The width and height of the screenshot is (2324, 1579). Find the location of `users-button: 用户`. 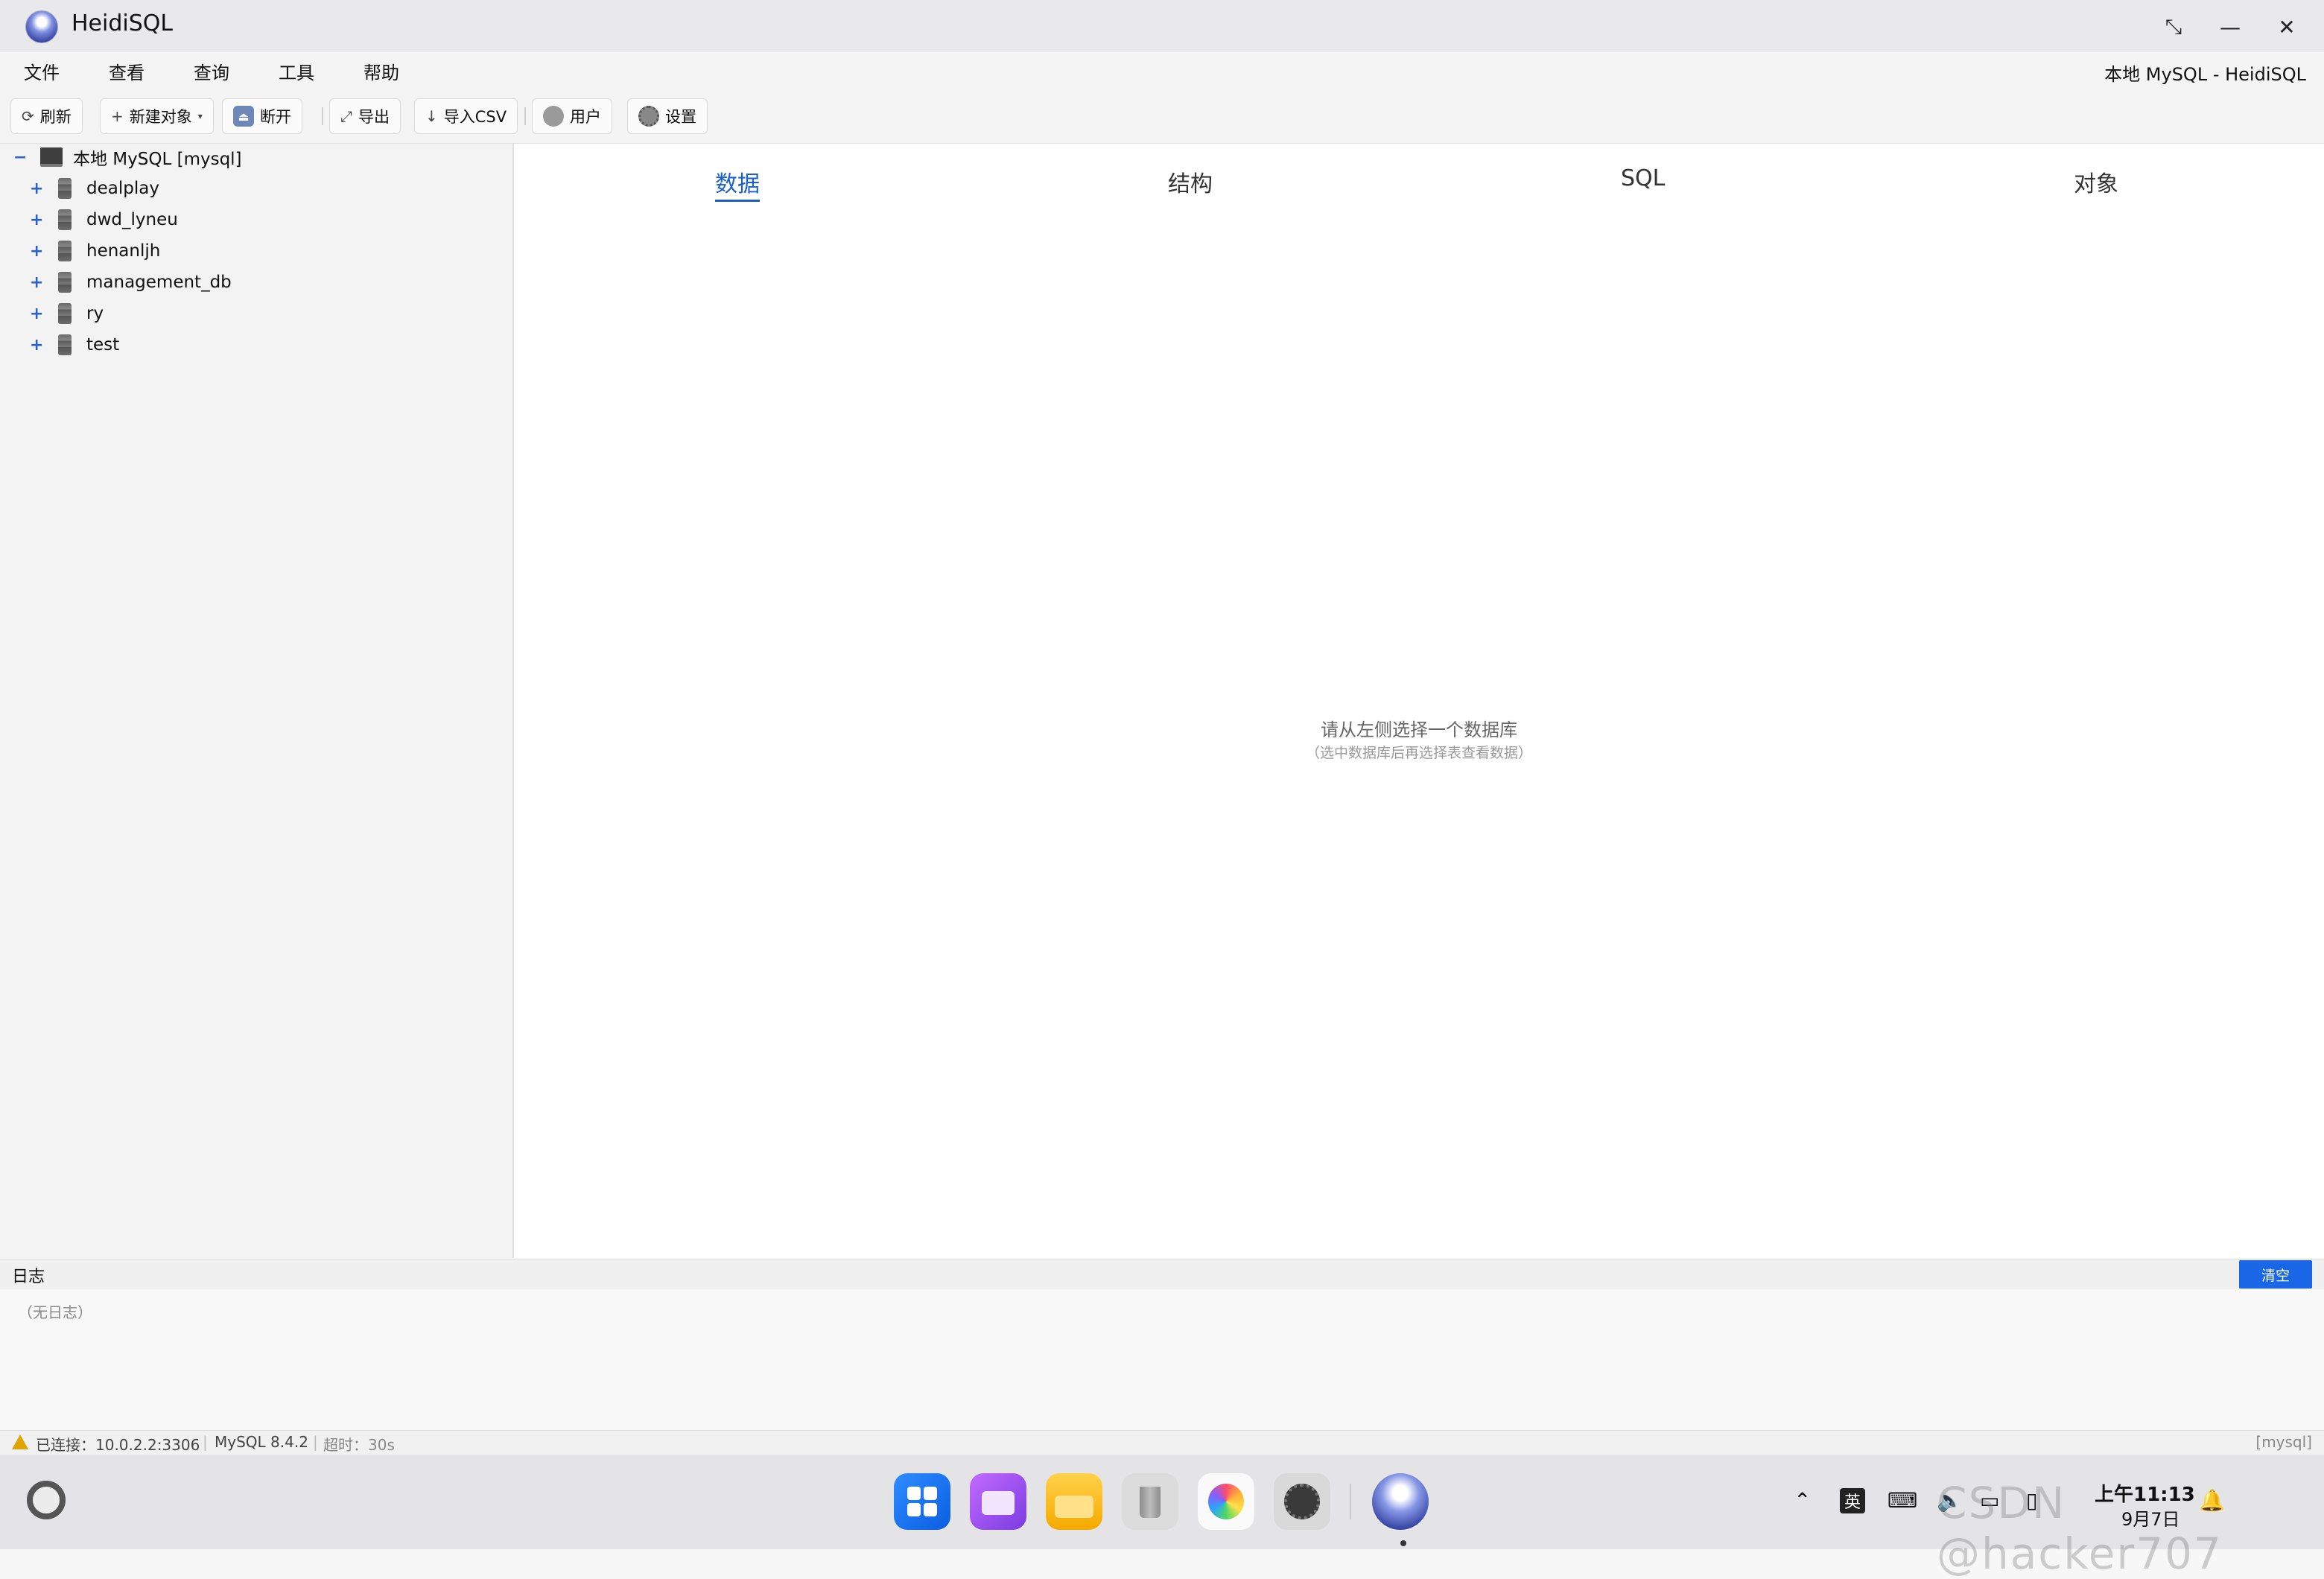

users-button: 用户 is located at coordinates (572, 116).